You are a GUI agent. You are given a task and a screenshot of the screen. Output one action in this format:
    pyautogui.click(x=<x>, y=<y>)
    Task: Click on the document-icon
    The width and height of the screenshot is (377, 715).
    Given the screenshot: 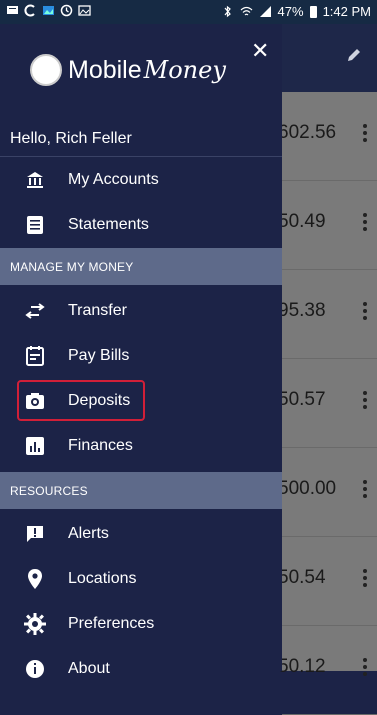 What is the action you would take?
    pyautogui.click(x=35, y=225)
    